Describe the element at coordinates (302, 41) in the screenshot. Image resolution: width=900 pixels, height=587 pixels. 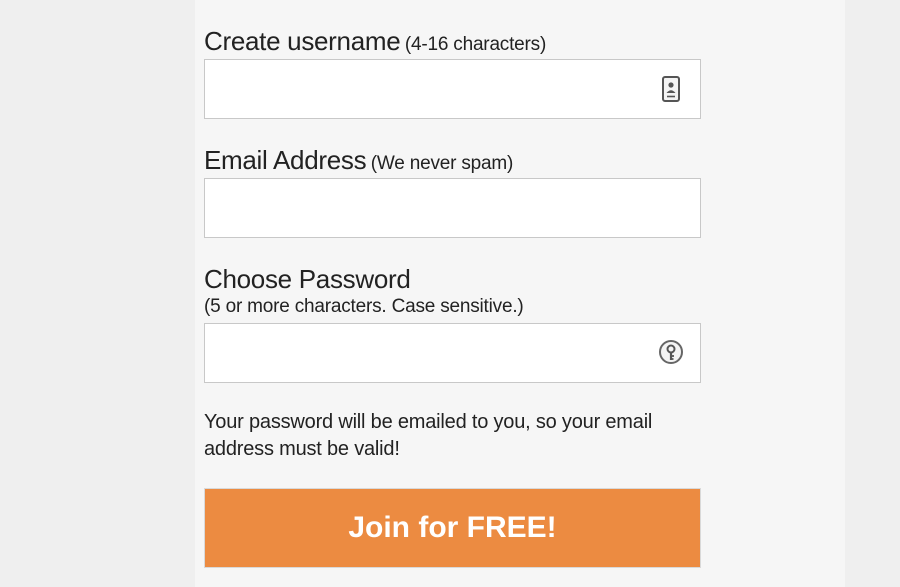
I see `username-label-text: Create username` at that location.